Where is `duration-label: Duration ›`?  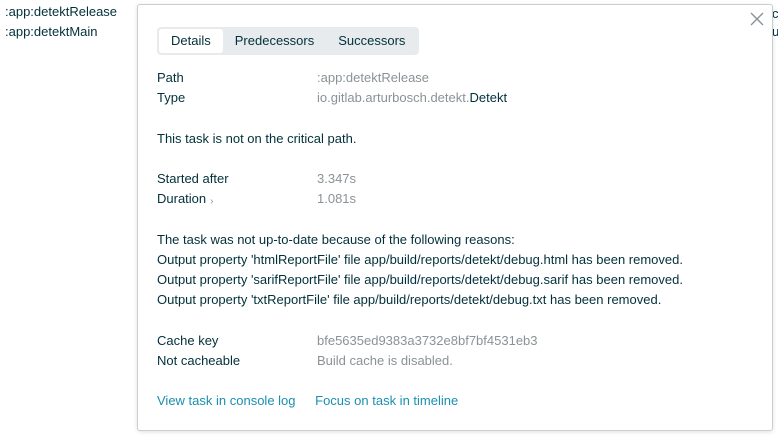
duration-label: Duration › is located at coordinates (185, 200).